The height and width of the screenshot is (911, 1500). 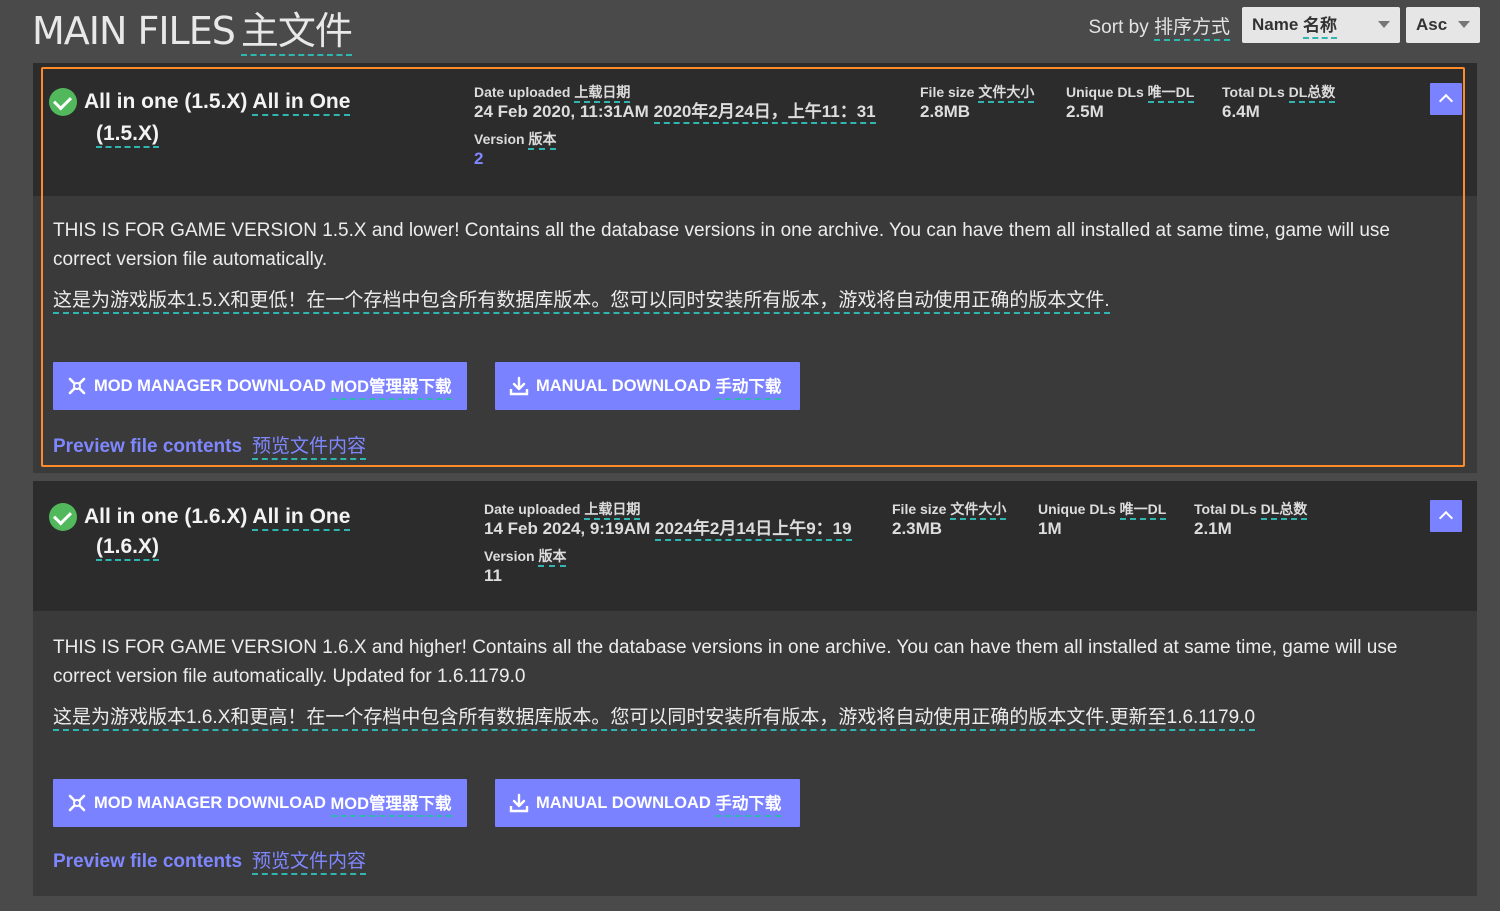 I want to click on sort-bar: Sort by 排序方式 Name 名称 Asc, so click(x=1284, y=25).